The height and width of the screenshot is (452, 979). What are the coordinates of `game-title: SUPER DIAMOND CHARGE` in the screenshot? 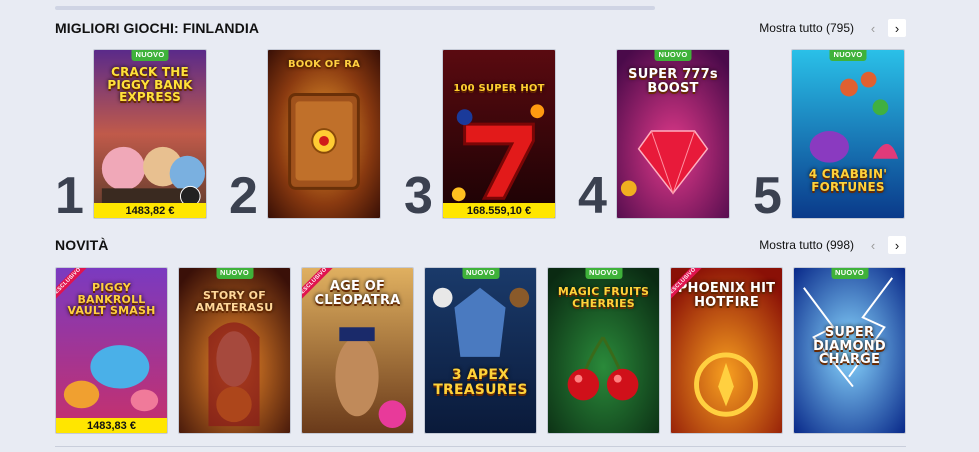 It's located at (849, 346).